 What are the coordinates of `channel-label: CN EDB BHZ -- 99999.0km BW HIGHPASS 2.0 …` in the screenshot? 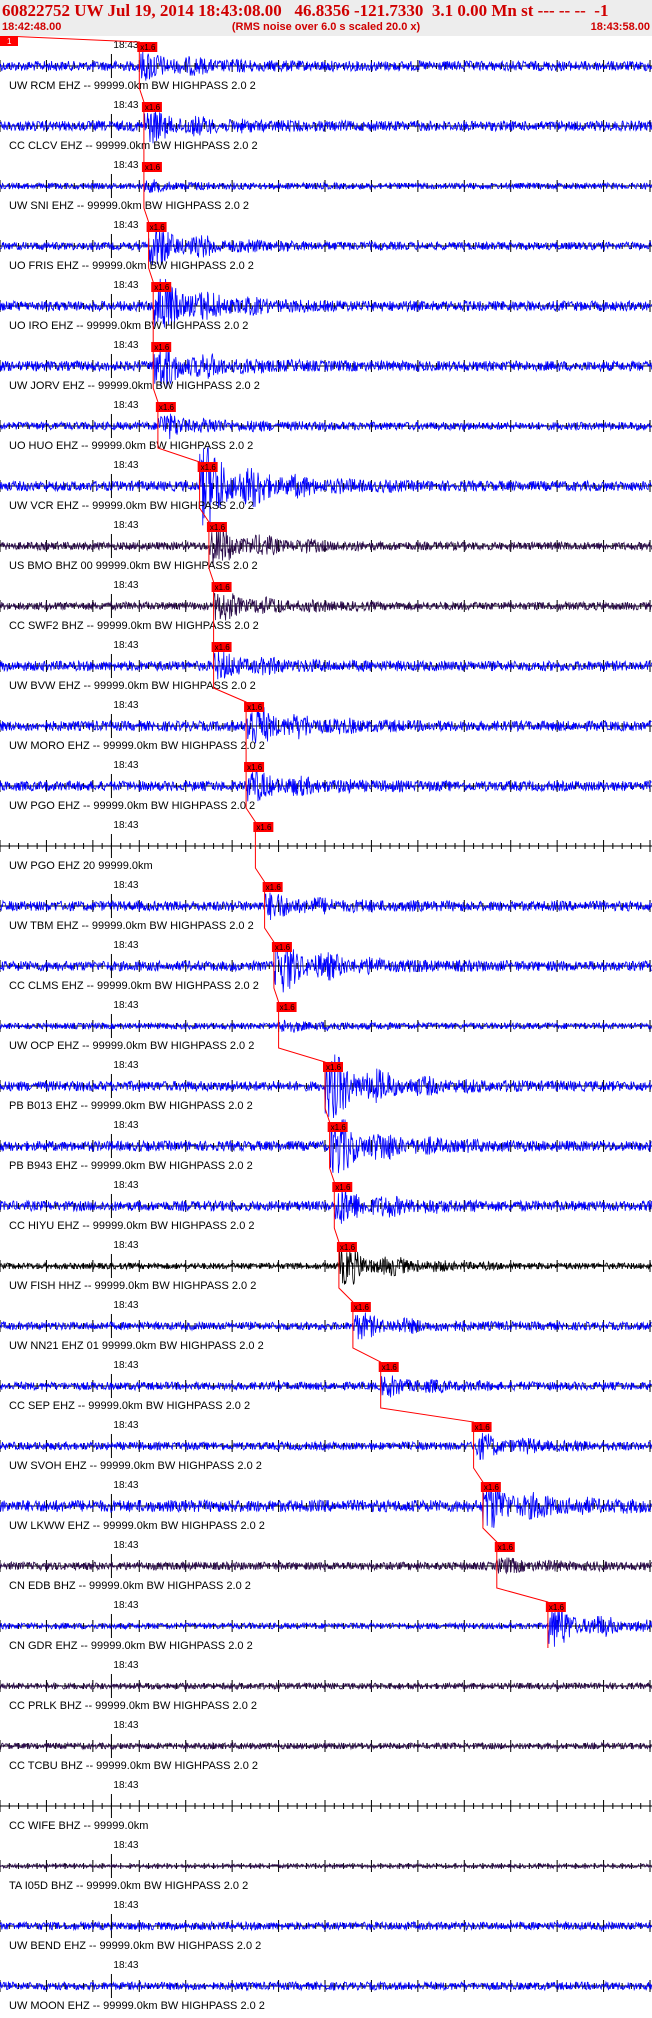 It's located at (130, 1586).